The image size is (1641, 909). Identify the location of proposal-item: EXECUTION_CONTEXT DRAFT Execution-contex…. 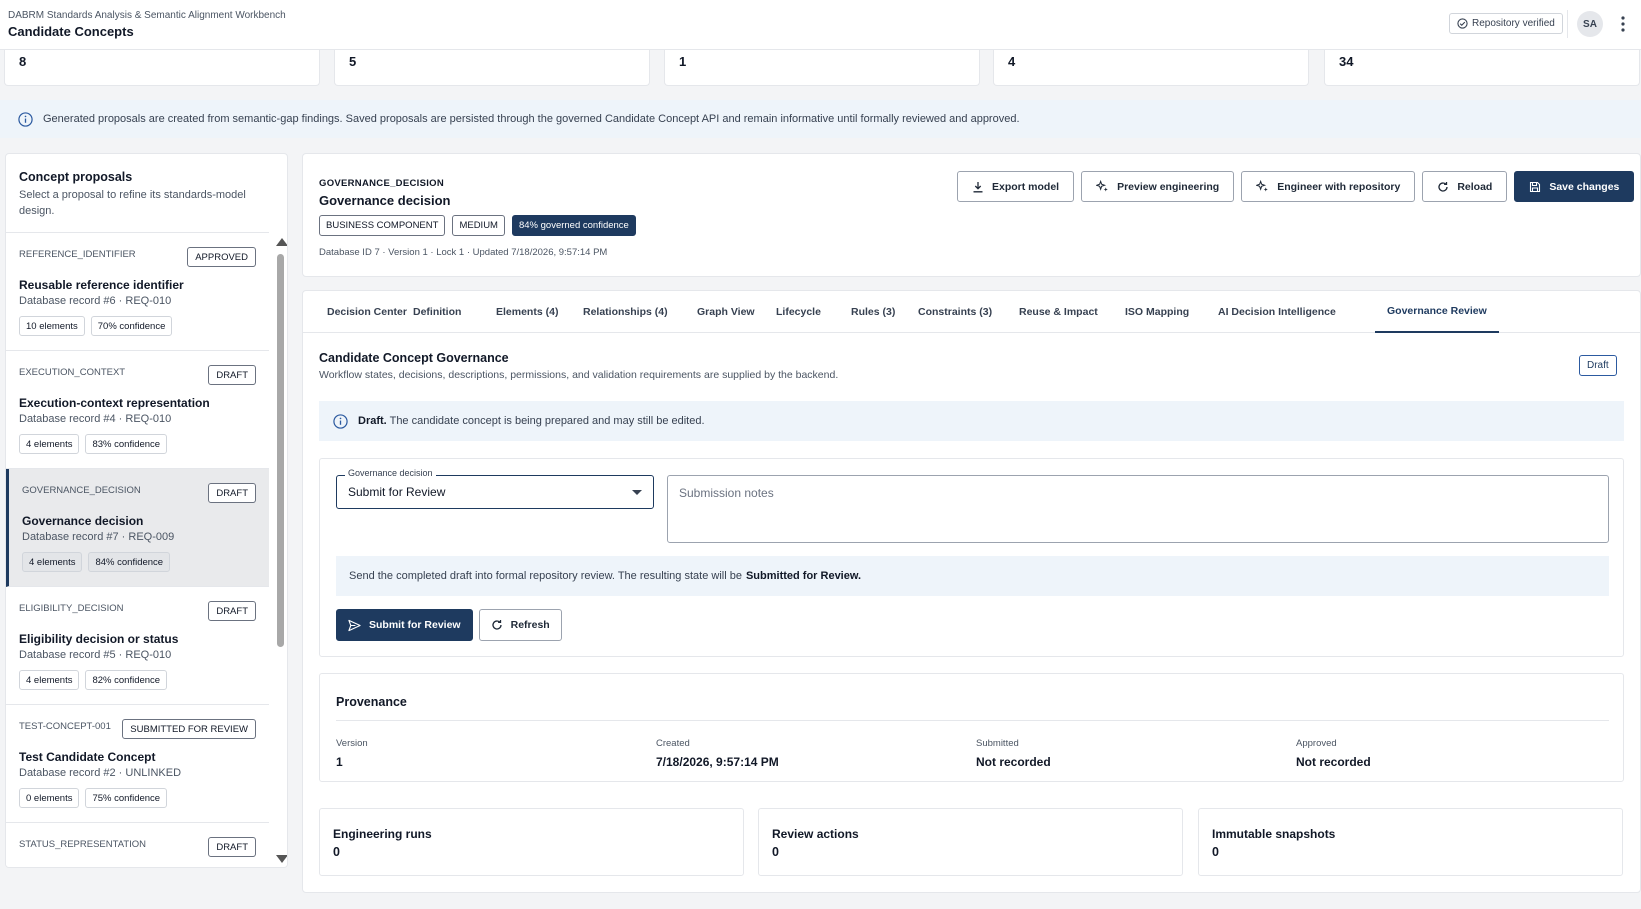
(137, 410).